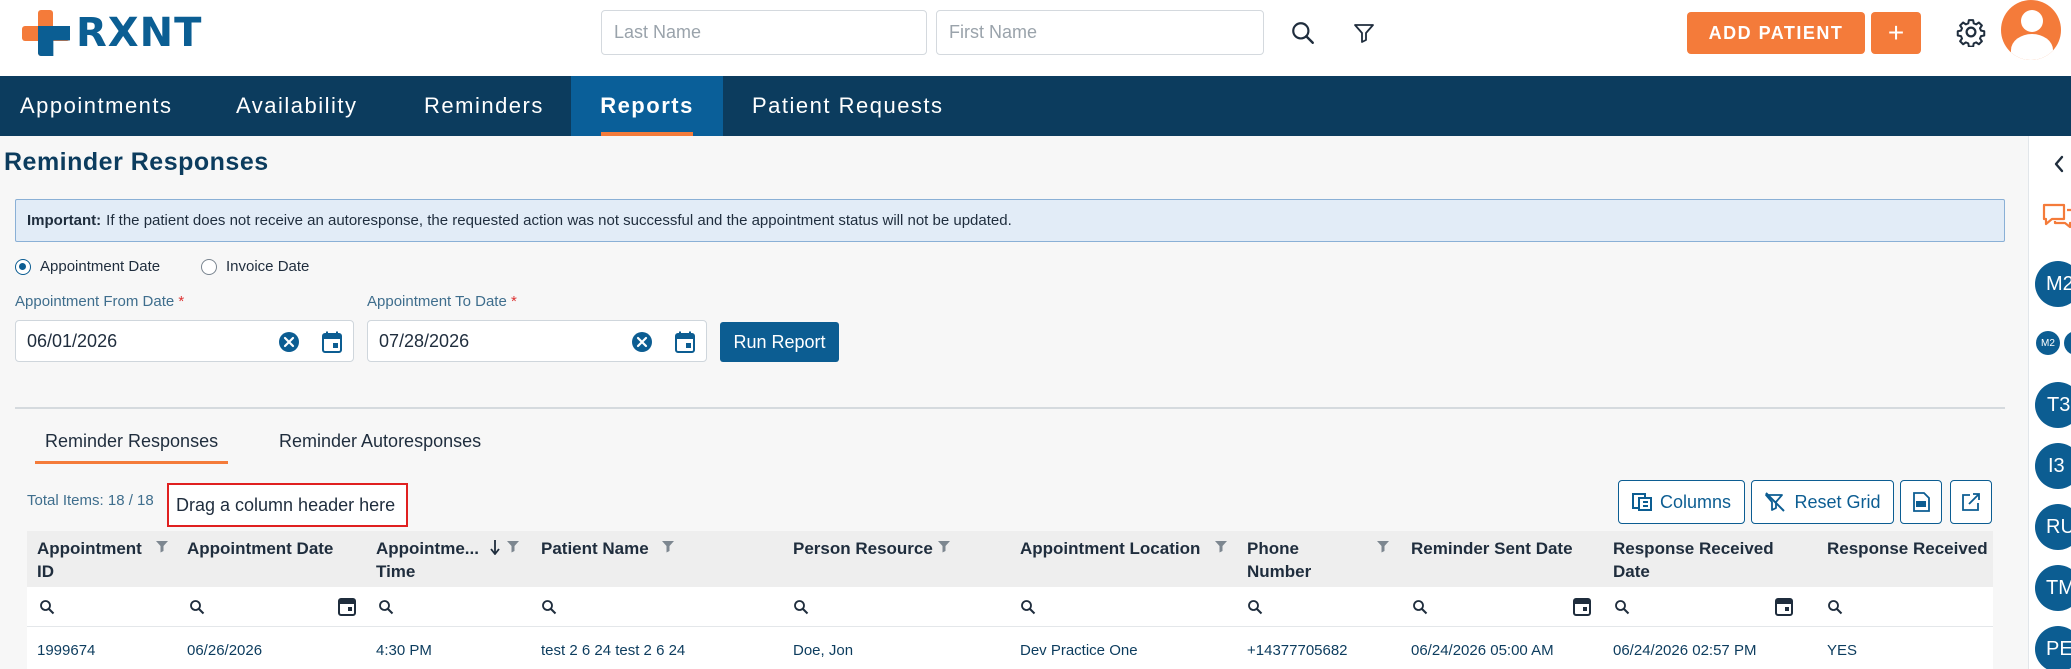 The image size is (2071, 669). What do you see at coordinates (863, 548) in the screenshot?
I see `column-header-person-resource: Person Resource` at bounding box center [863, 548].